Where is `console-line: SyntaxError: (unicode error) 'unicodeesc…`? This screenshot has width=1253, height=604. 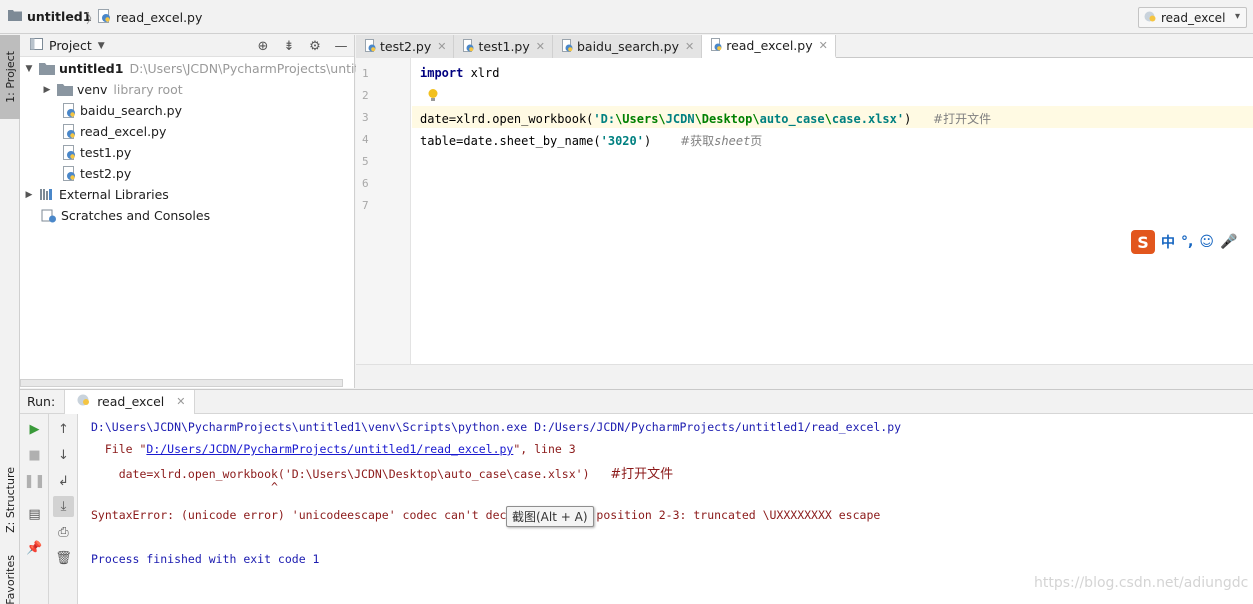
console-line: SyntaxError: (unicode error) 'unicodeesc… is located at coordinates (486, 515).